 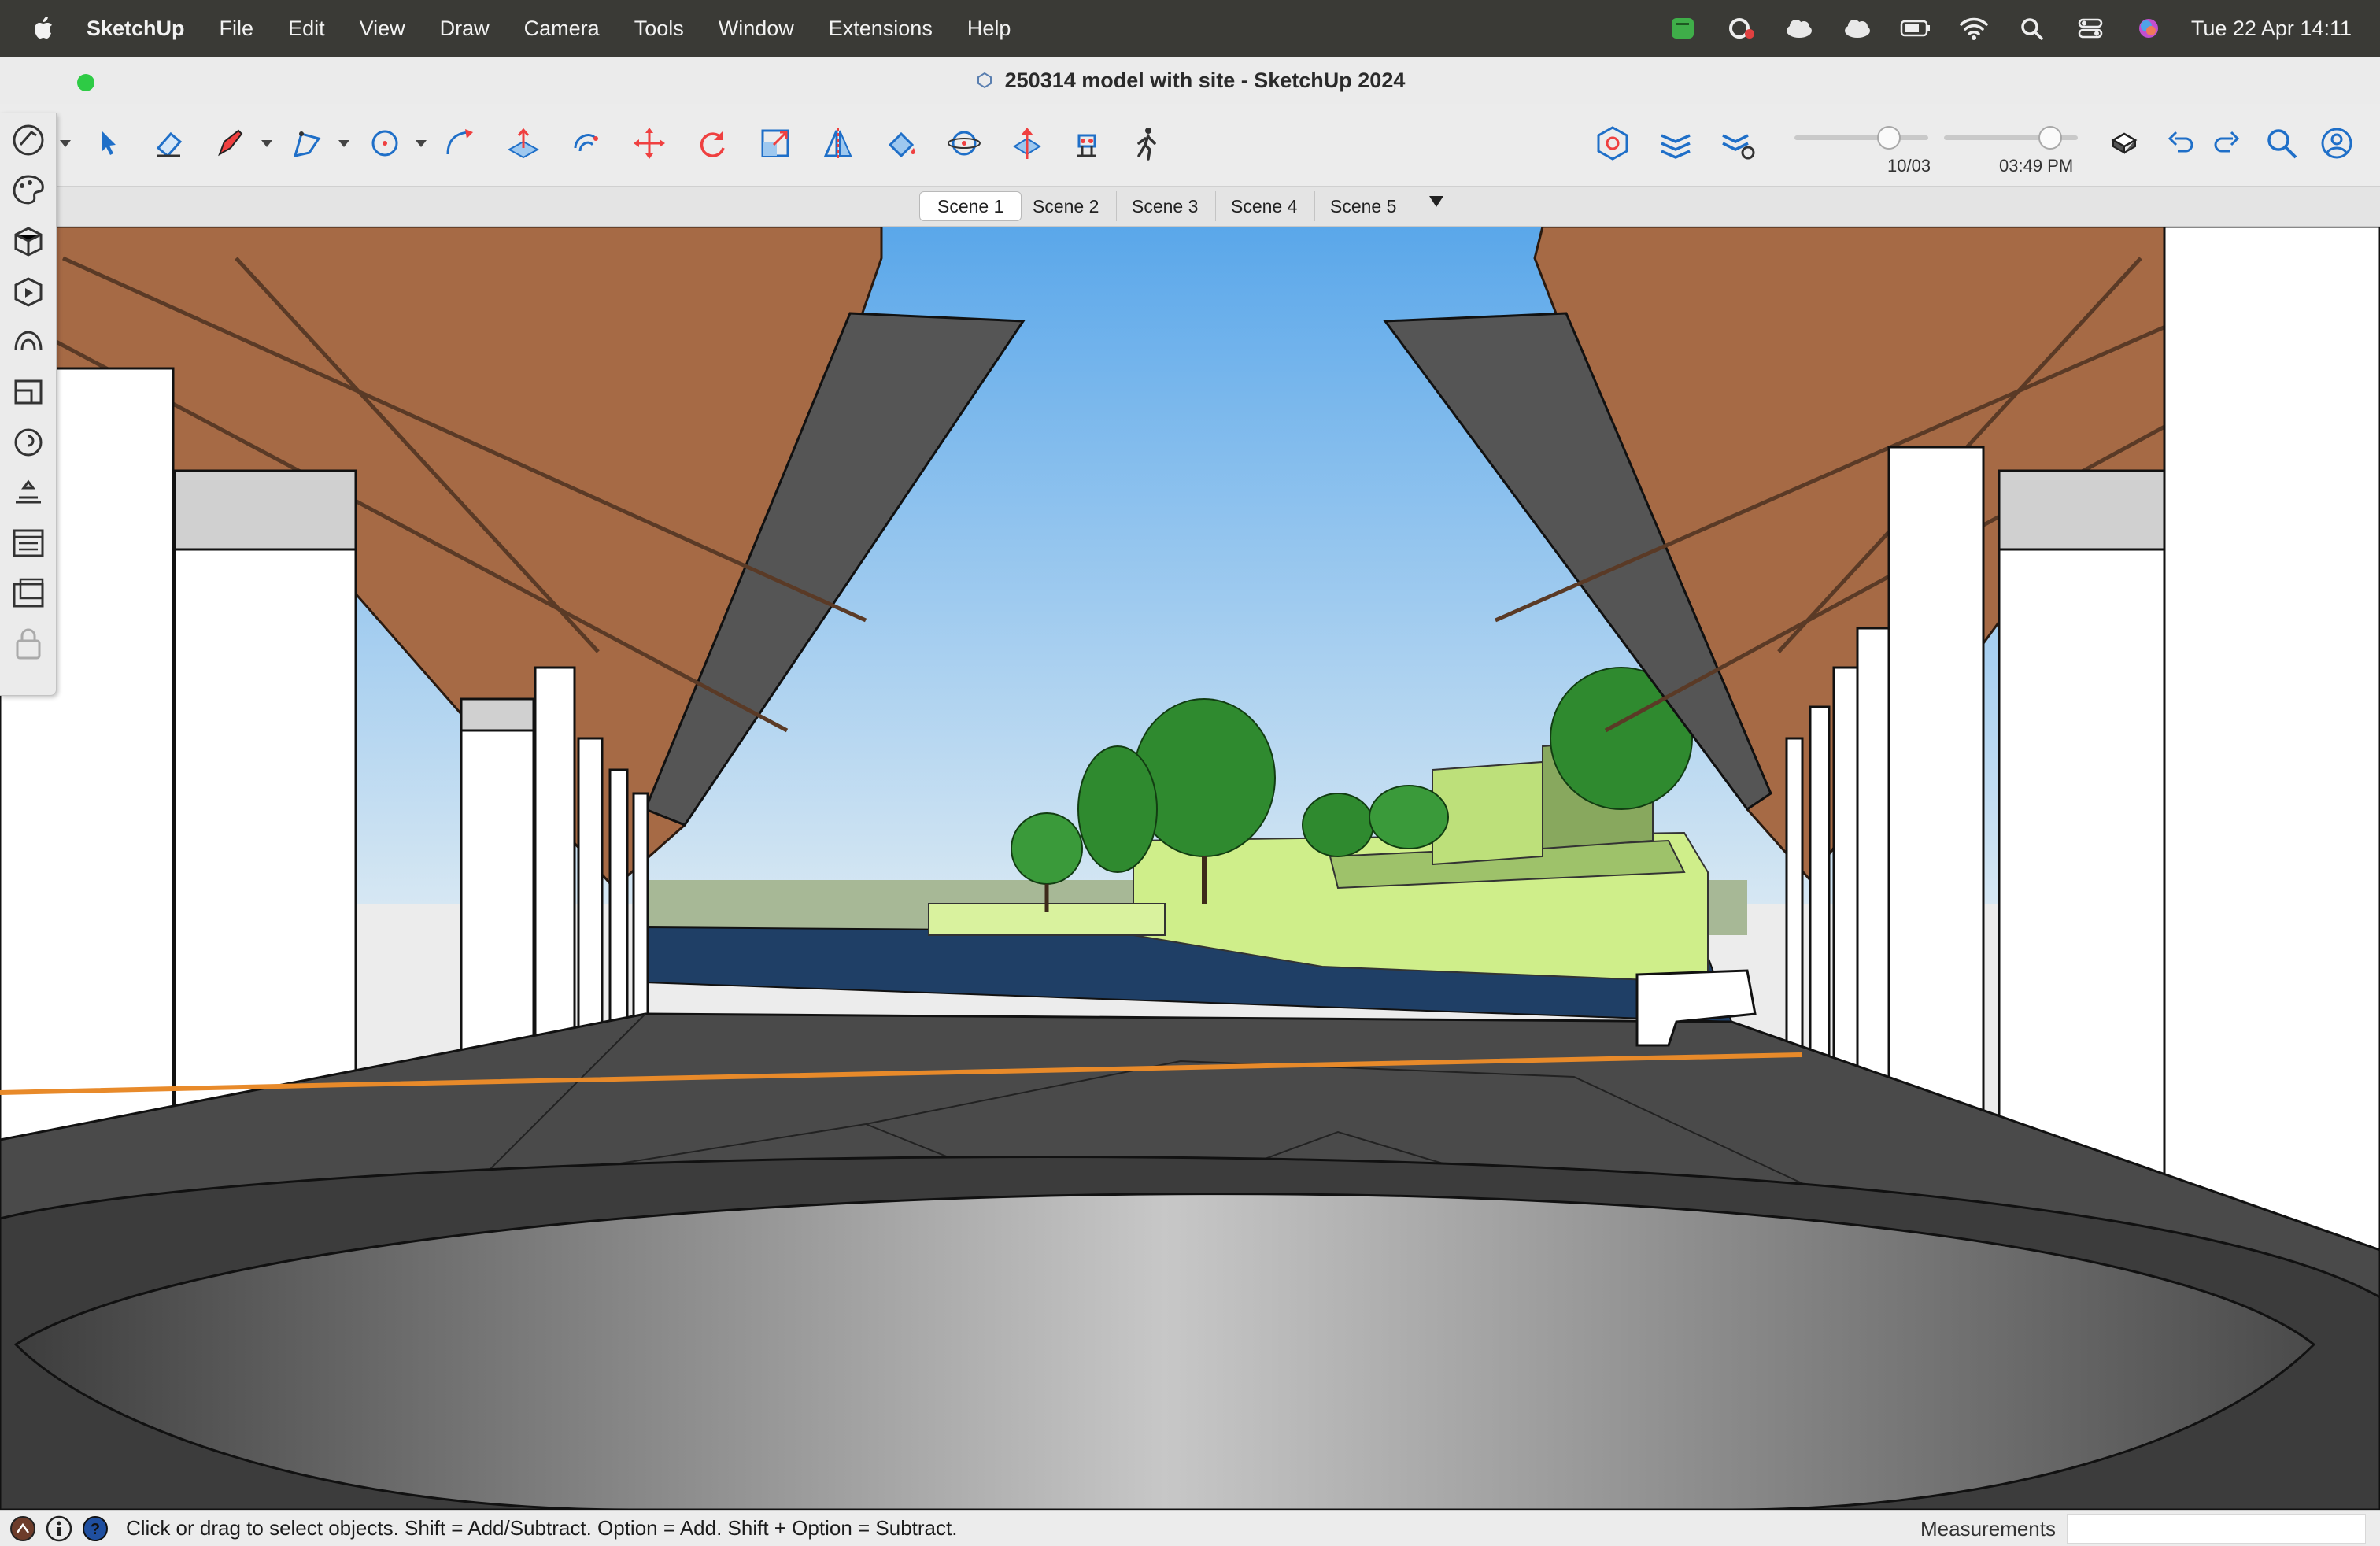 What do you see at coordinates (523, 143) in the screenshot?
I see `push-pull-tool-button` at bounding box center [523, 143].